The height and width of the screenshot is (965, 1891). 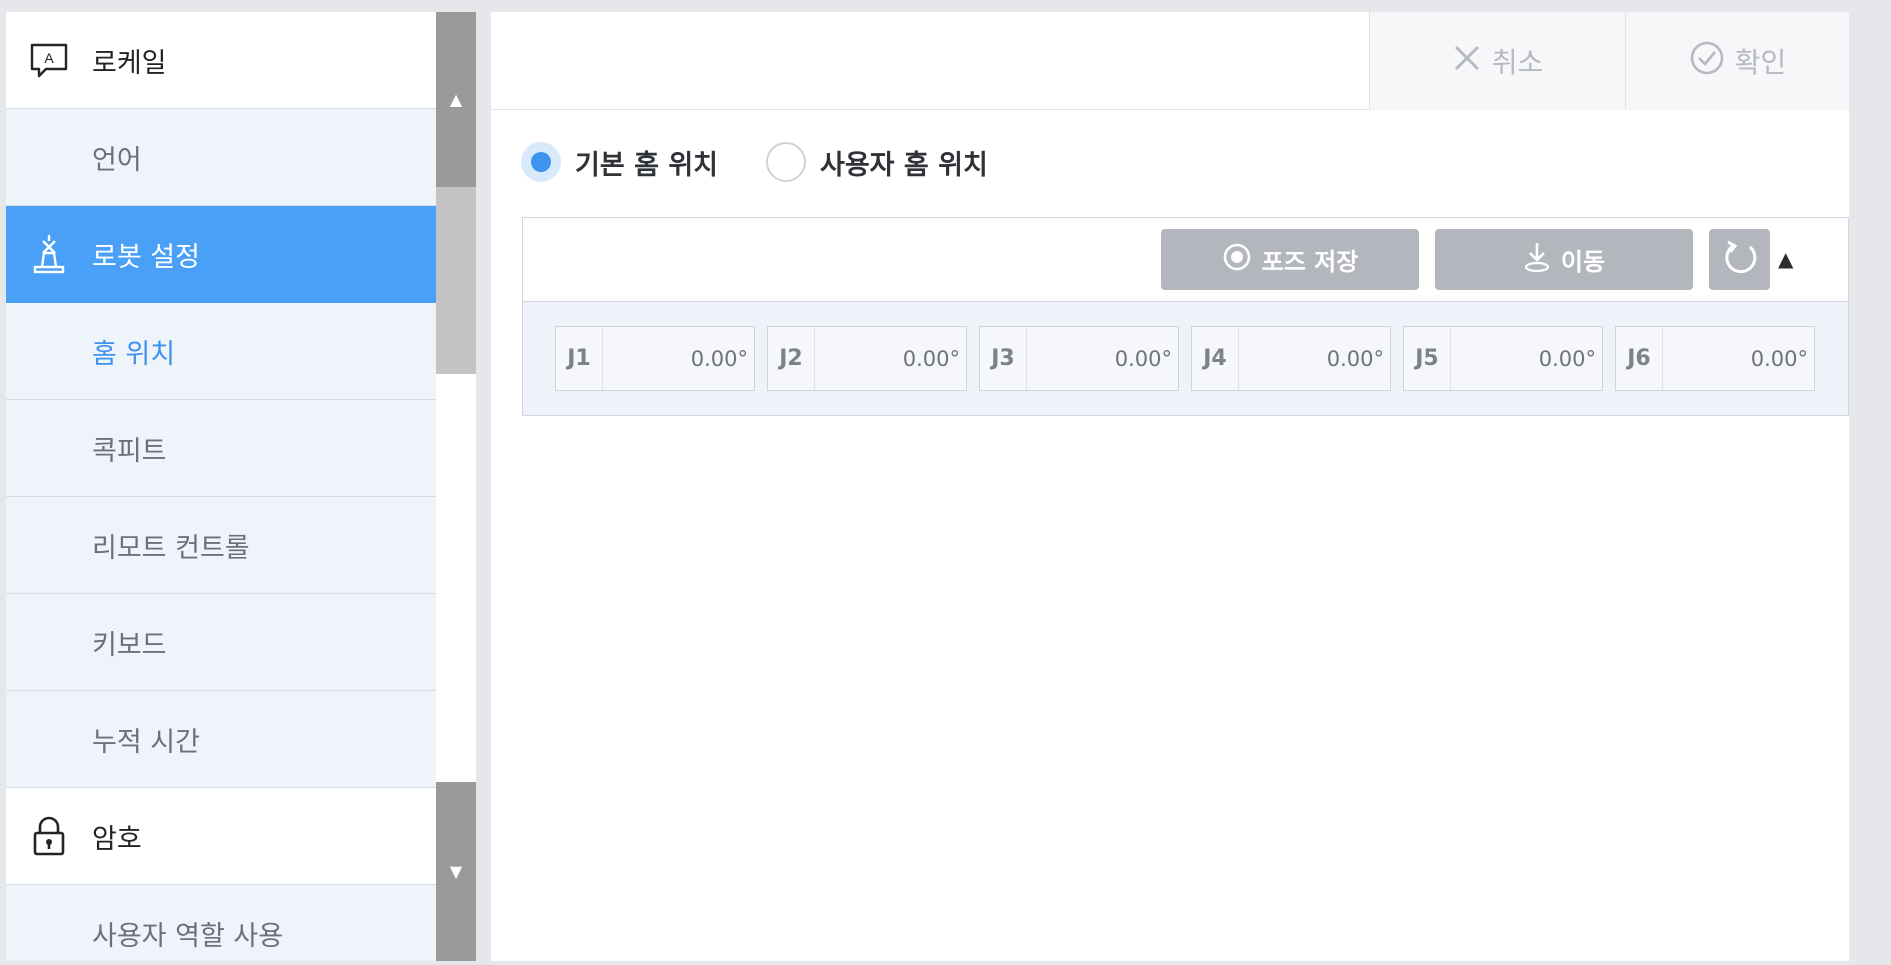 What do you see at coordinates (49, 836) in the screenshot?
I see `lock-icon` at bounding box center [49, 836].